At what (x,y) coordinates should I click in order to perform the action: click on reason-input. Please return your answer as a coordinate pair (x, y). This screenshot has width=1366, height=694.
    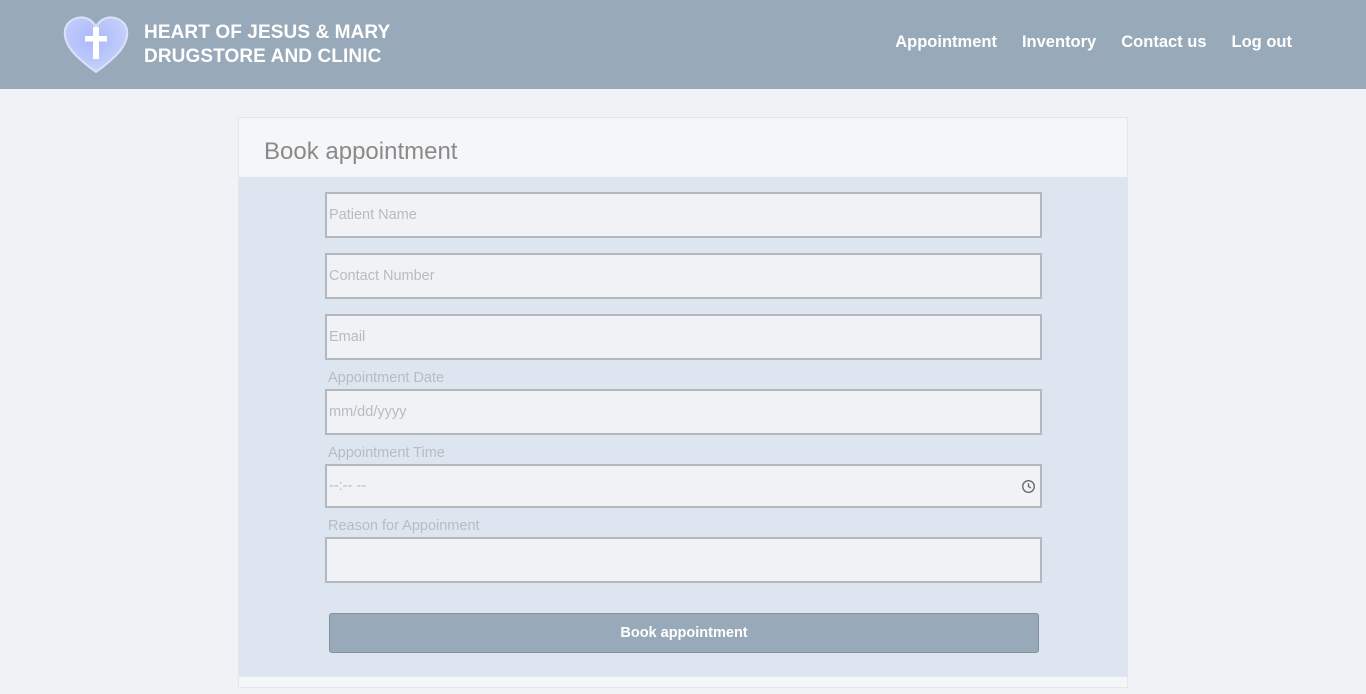
    Looking at the image, I should click on (683, 560).